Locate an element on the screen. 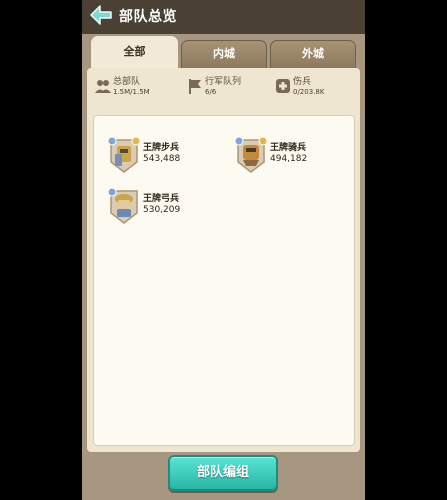 The width and height of the screenshot is (447, 500). page-title: 部队总览 is located at coordinates (148, 17).